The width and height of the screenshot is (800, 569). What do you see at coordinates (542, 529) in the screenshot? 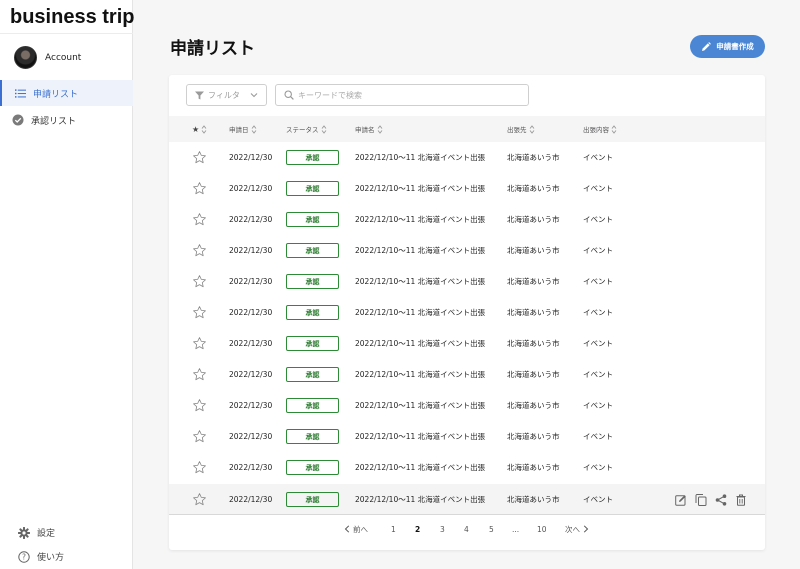
I see `pagination-page-10: 10` at bounding box center [542, 529].